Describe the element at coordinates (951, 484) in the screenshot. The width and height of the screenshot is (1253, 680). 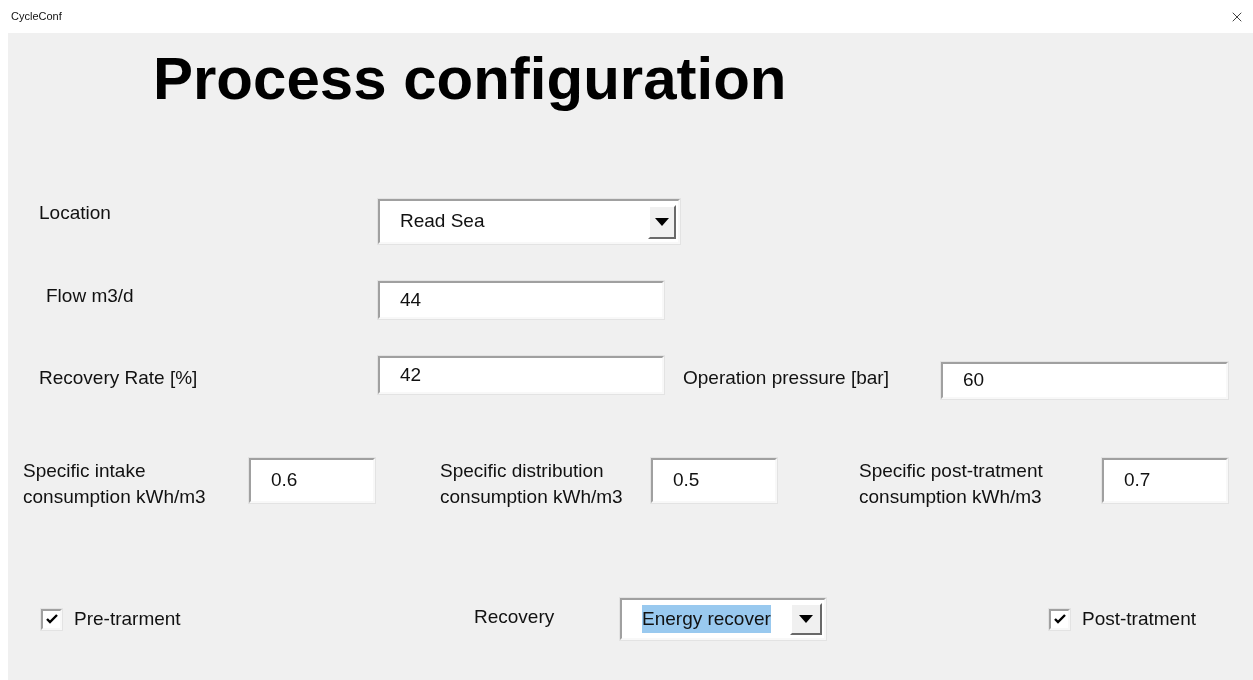
I see `field-label: Specific post-tratment consumption kWh/m3` at that location.